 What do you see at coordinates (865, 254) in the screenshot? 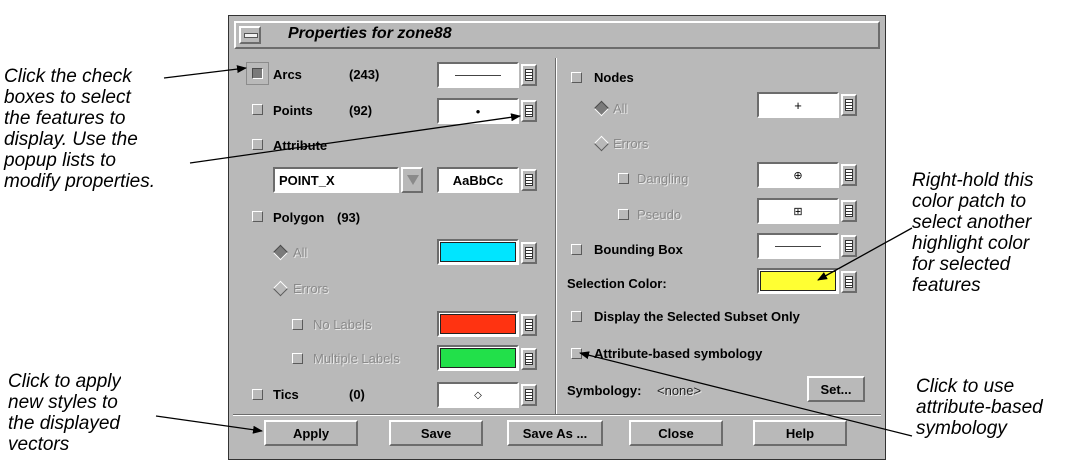
I see `arrow-to-selection-color` at bounding box center [865, 254].